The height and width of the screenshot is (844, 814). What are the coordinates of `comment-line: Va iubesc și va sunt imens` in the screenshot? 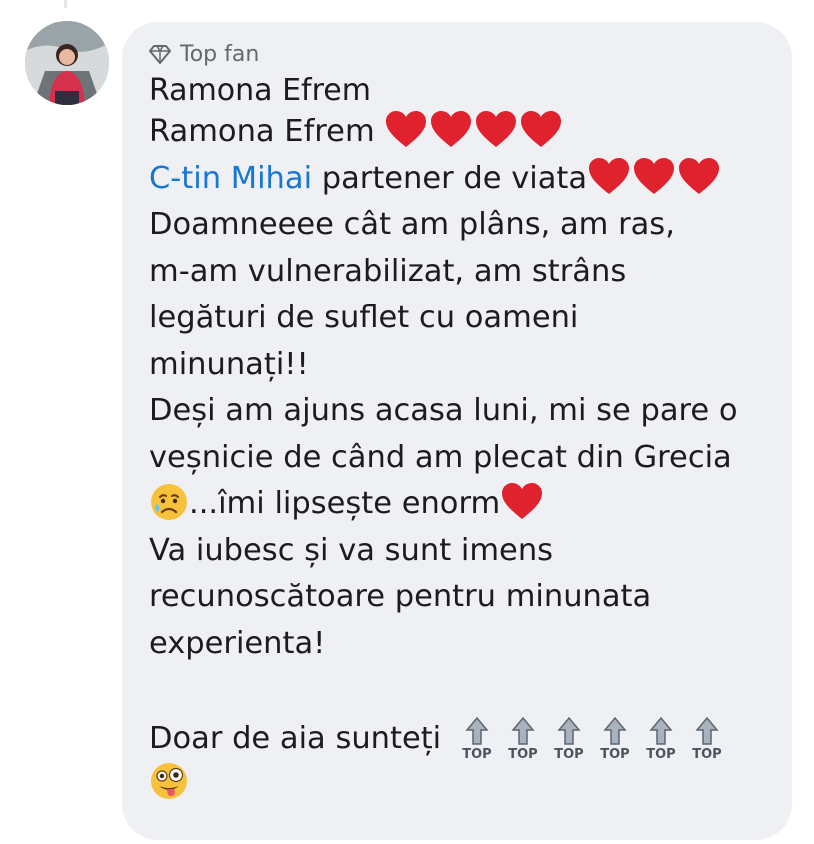 It's located at (351, 550).